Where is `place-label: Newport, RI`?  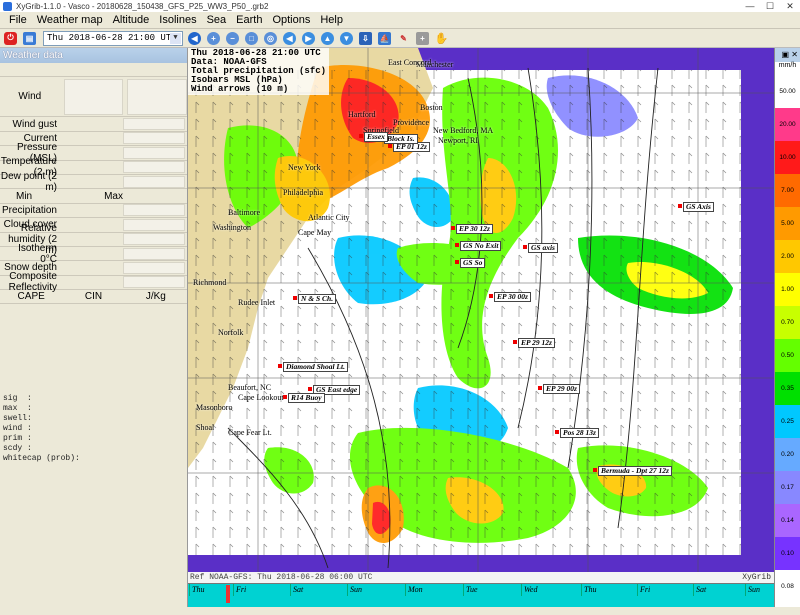 place-label: Newport, RI is located at coordinates (458, 140).